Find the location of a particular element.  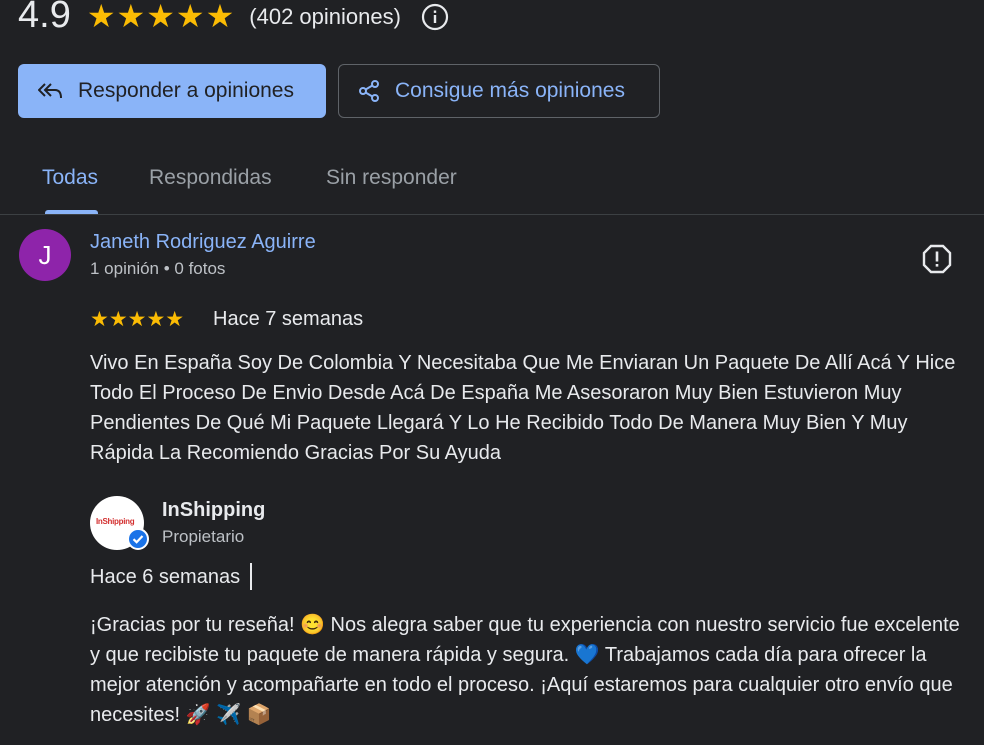

rating-stars: ★★★★★ is located at coordinates (161, 17).